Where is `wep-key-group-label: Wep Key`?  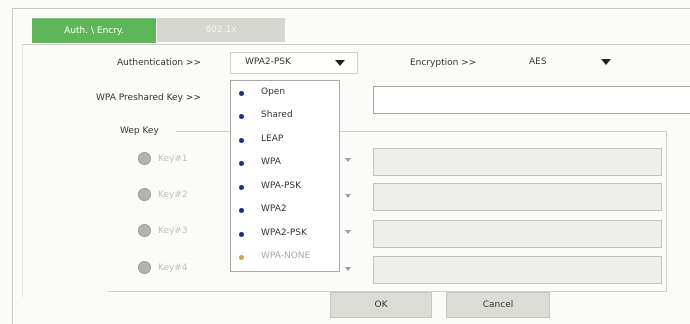 wep-key-group-label: Wep Key is located at coordinates (139, 131).